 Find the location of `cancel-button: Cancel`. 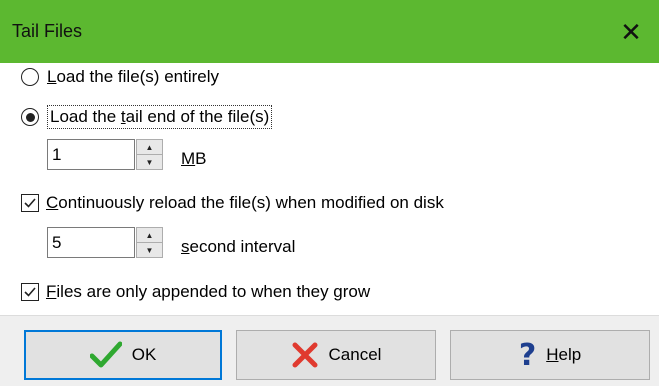

cancel-button: Cancel is located at coordinates (336, 355).